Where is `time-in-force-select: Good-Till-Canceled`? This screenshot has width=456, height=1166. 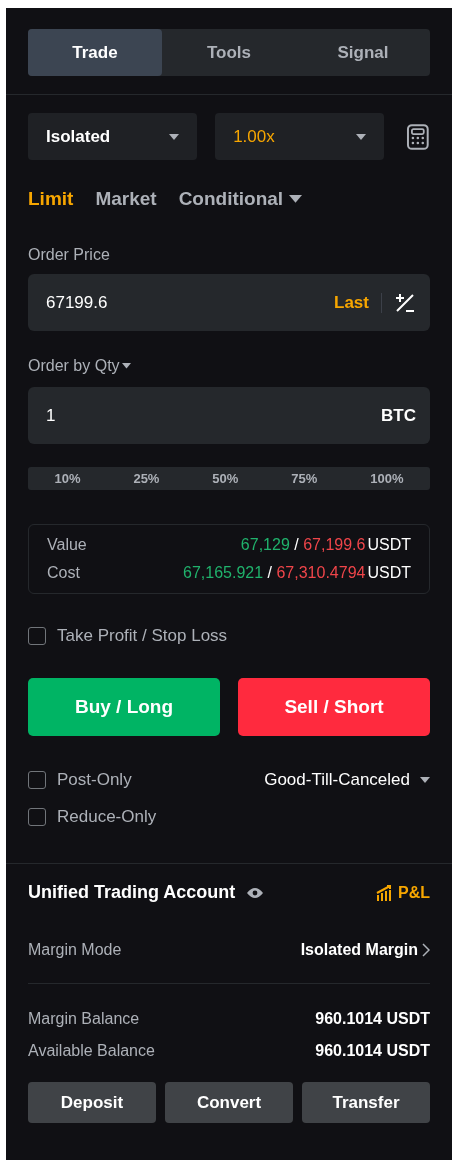 time-in-force-select: Good-Till-Canceled is located at coordinates (347, 780).